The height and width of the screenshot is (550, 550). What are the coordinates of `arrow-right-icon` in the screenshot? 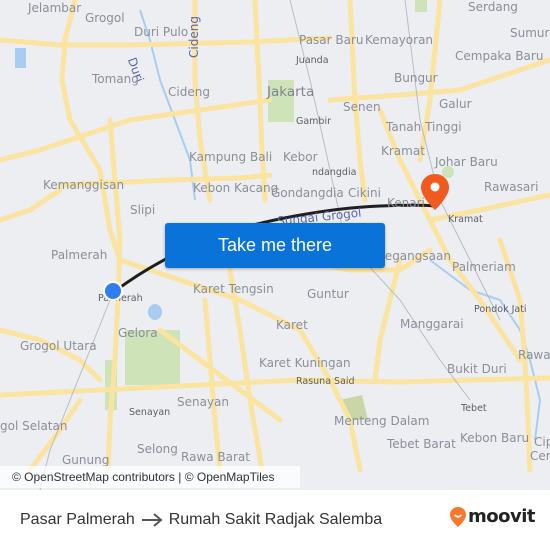 It's located at (152, 520).